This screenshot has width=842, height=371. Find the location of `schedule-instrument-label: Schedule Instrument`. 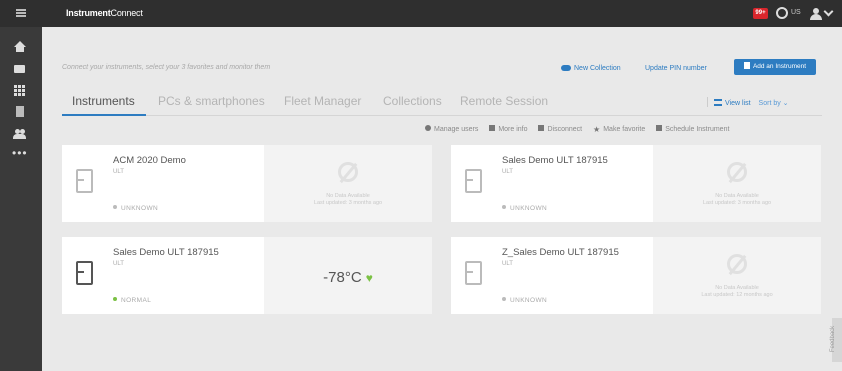

schedule-instrument-label: Schedule Instrument is located at coordinates (697, 129).